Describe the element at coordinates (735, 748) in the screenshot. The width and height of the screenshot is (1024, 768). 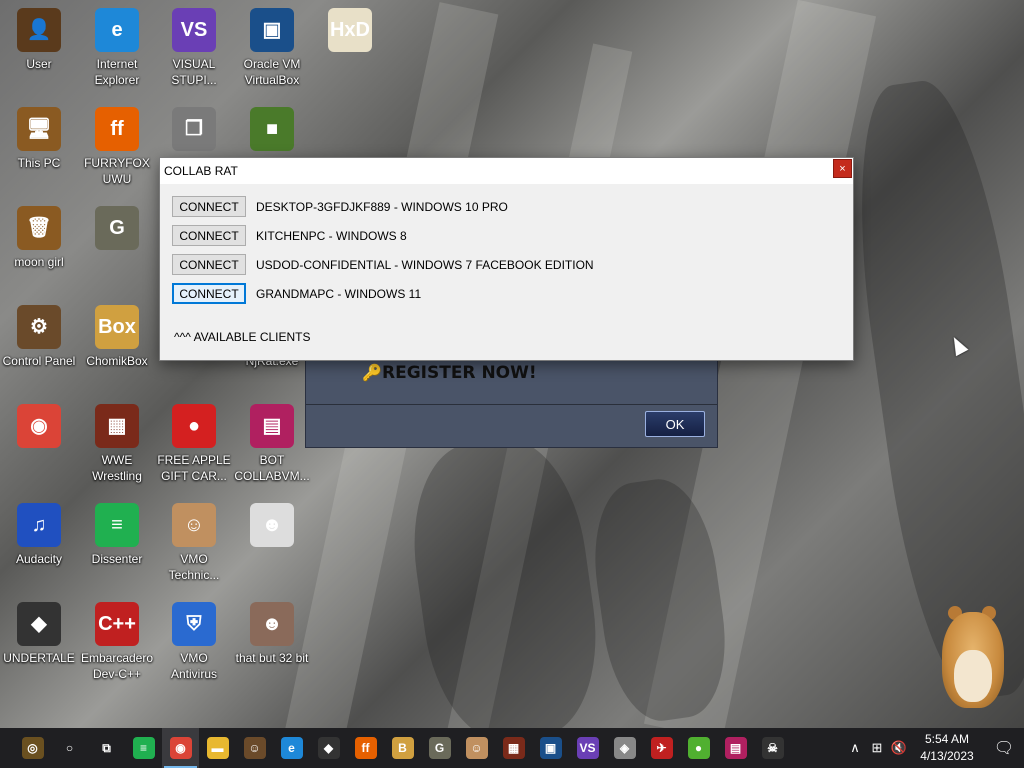
I see `taskbar-item: ▤` at that location.